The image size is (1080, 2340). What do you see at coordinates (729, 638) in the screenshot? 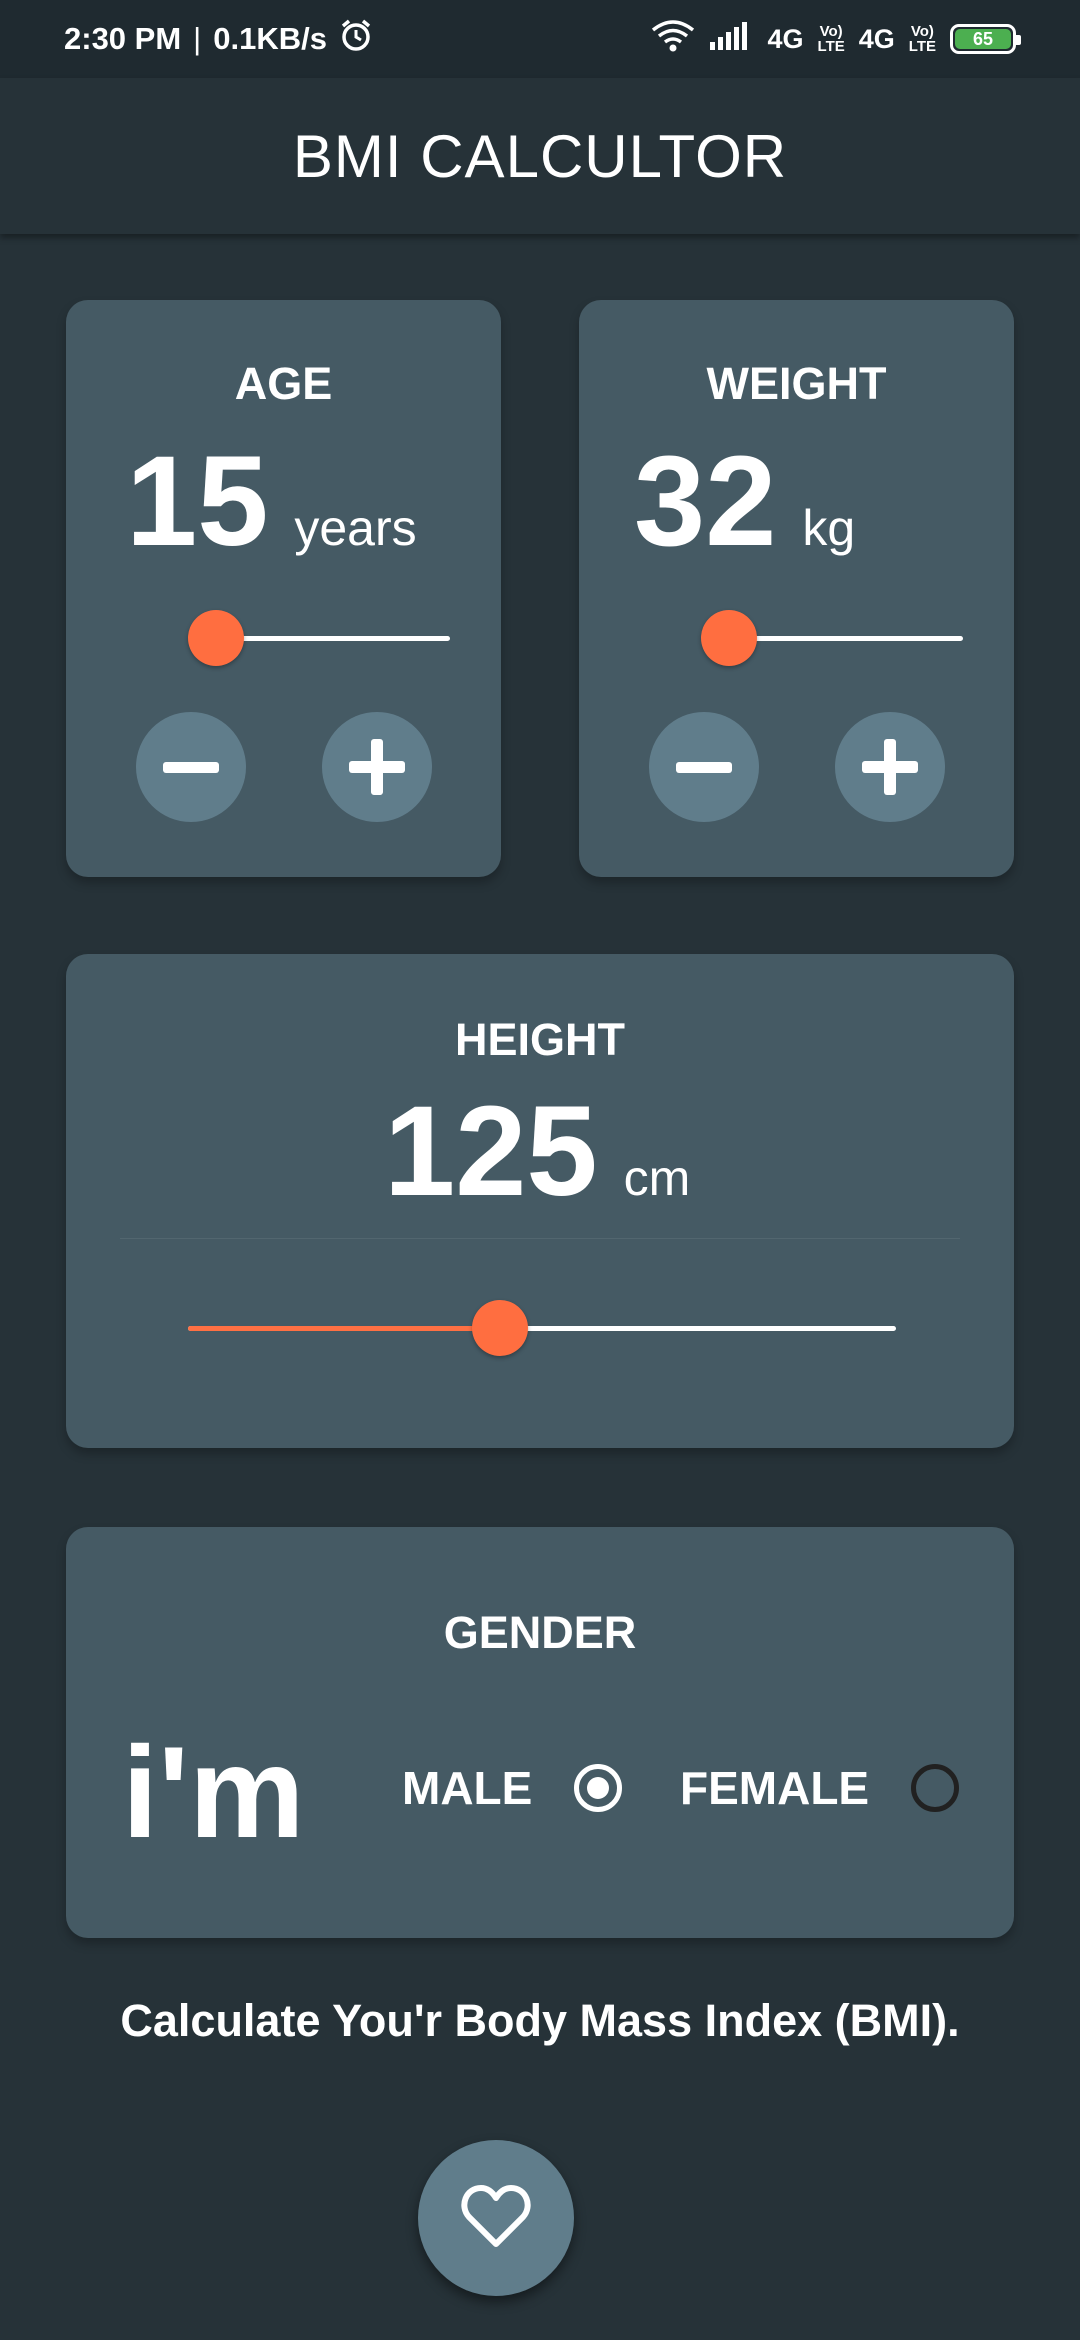
I see `weight-slider-thumb` at bounding box center [729, 638].